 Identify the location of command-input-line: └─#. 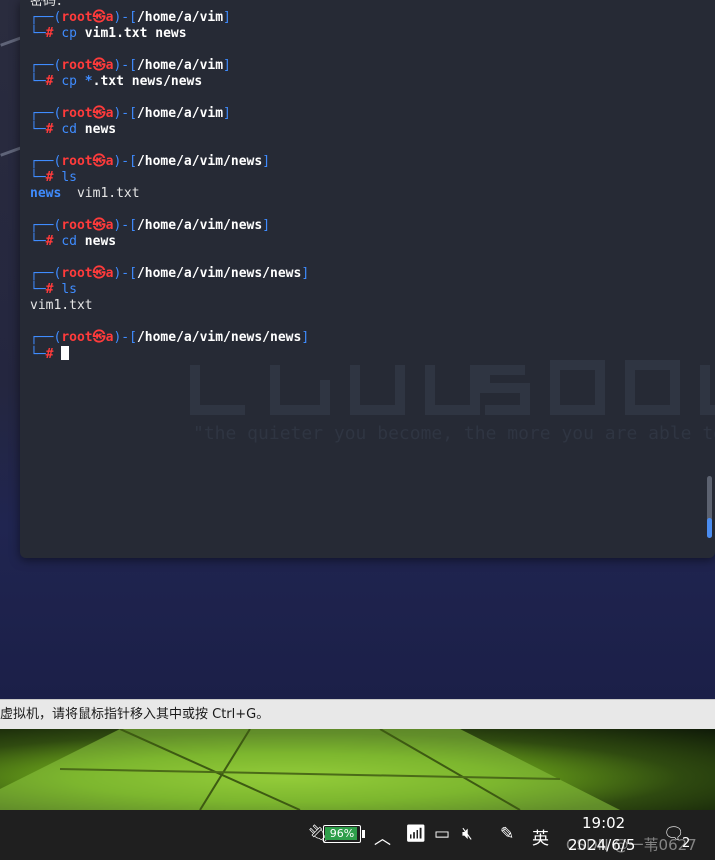
(50, 354).